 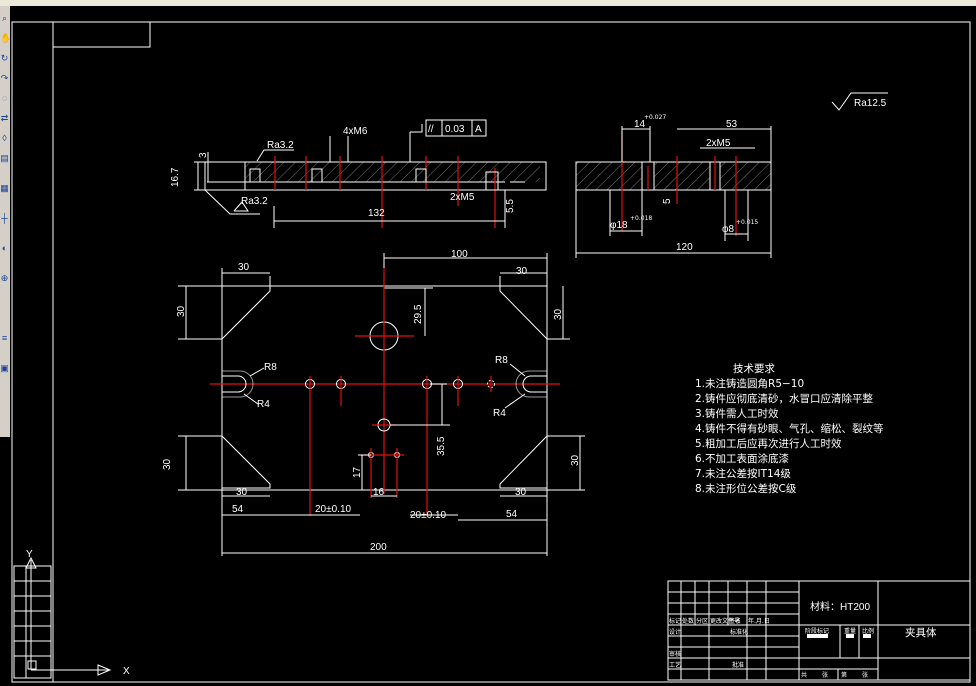 What do you see at coordinates (378, 547) in the screenshot?
I see `svg-text: 200` at bounding box center [378, 547].